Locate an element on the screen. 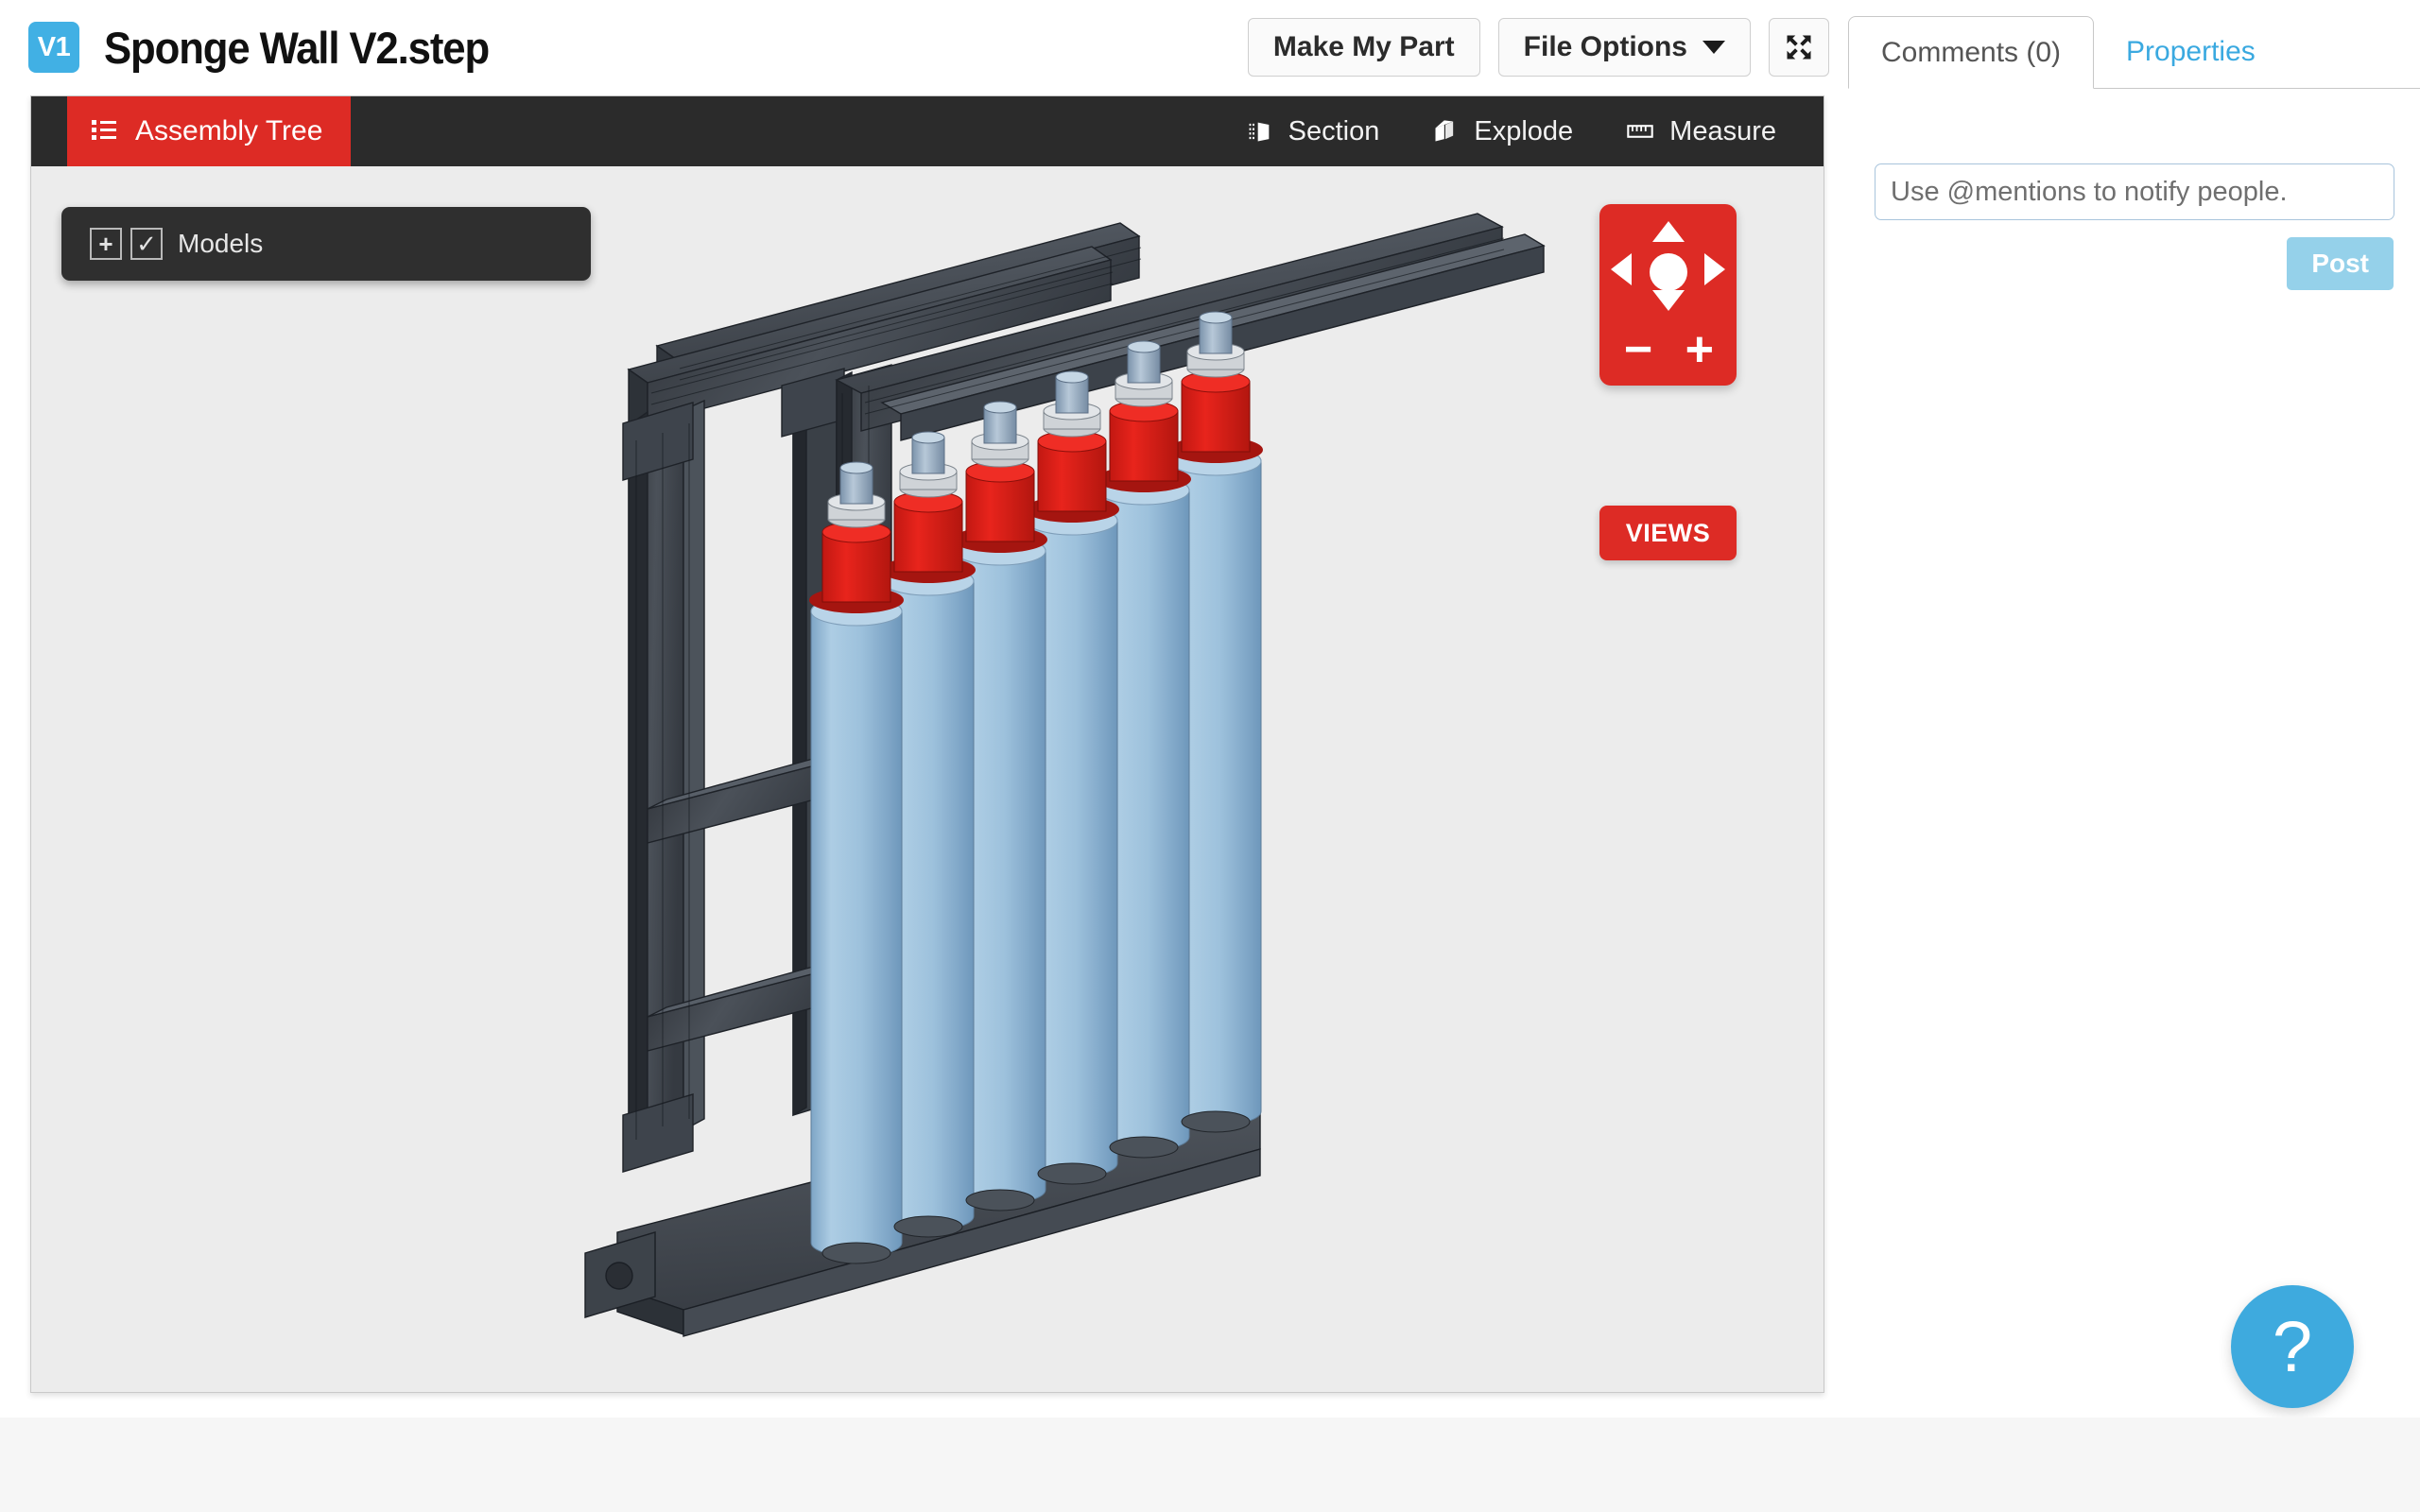  recenter-icon is located at coordinates (1668, 272).